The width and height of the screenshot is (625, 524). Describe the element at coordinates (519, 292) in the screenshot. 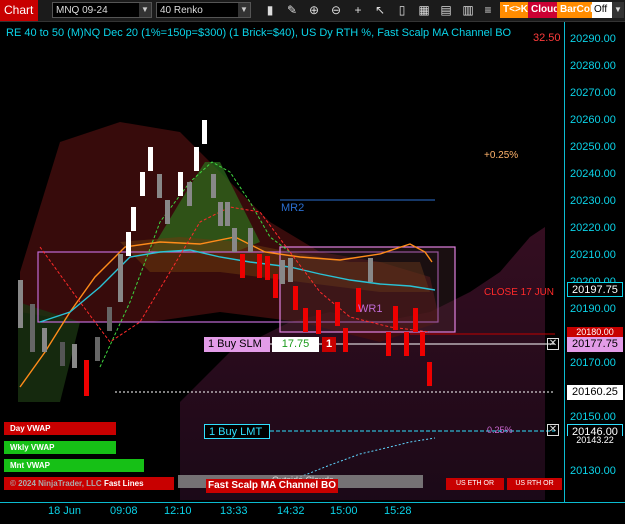

I see `close-label: CLOSE 17 JUN` at that location.